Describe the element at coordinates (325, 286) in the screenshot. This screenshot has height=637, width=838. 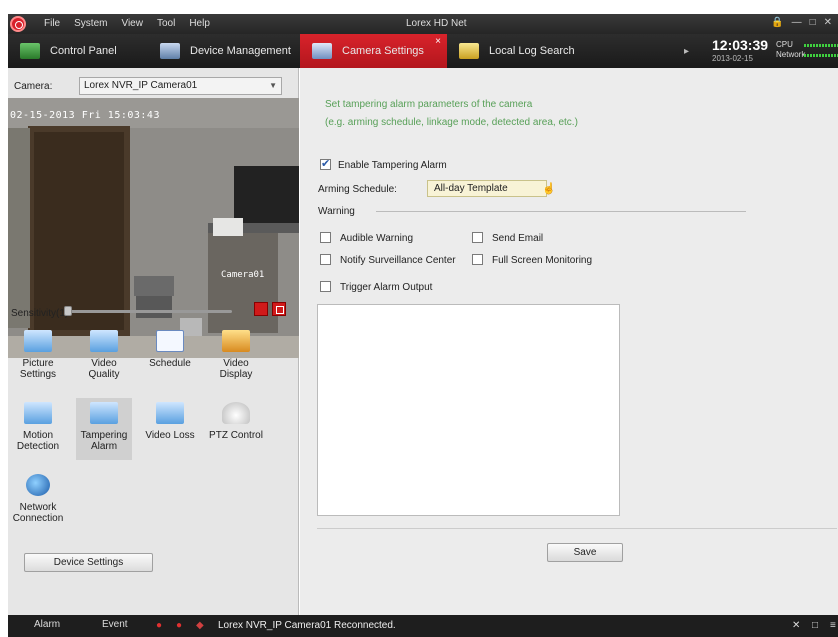
I see `trigger-alarm-output-checkbox` at that location.